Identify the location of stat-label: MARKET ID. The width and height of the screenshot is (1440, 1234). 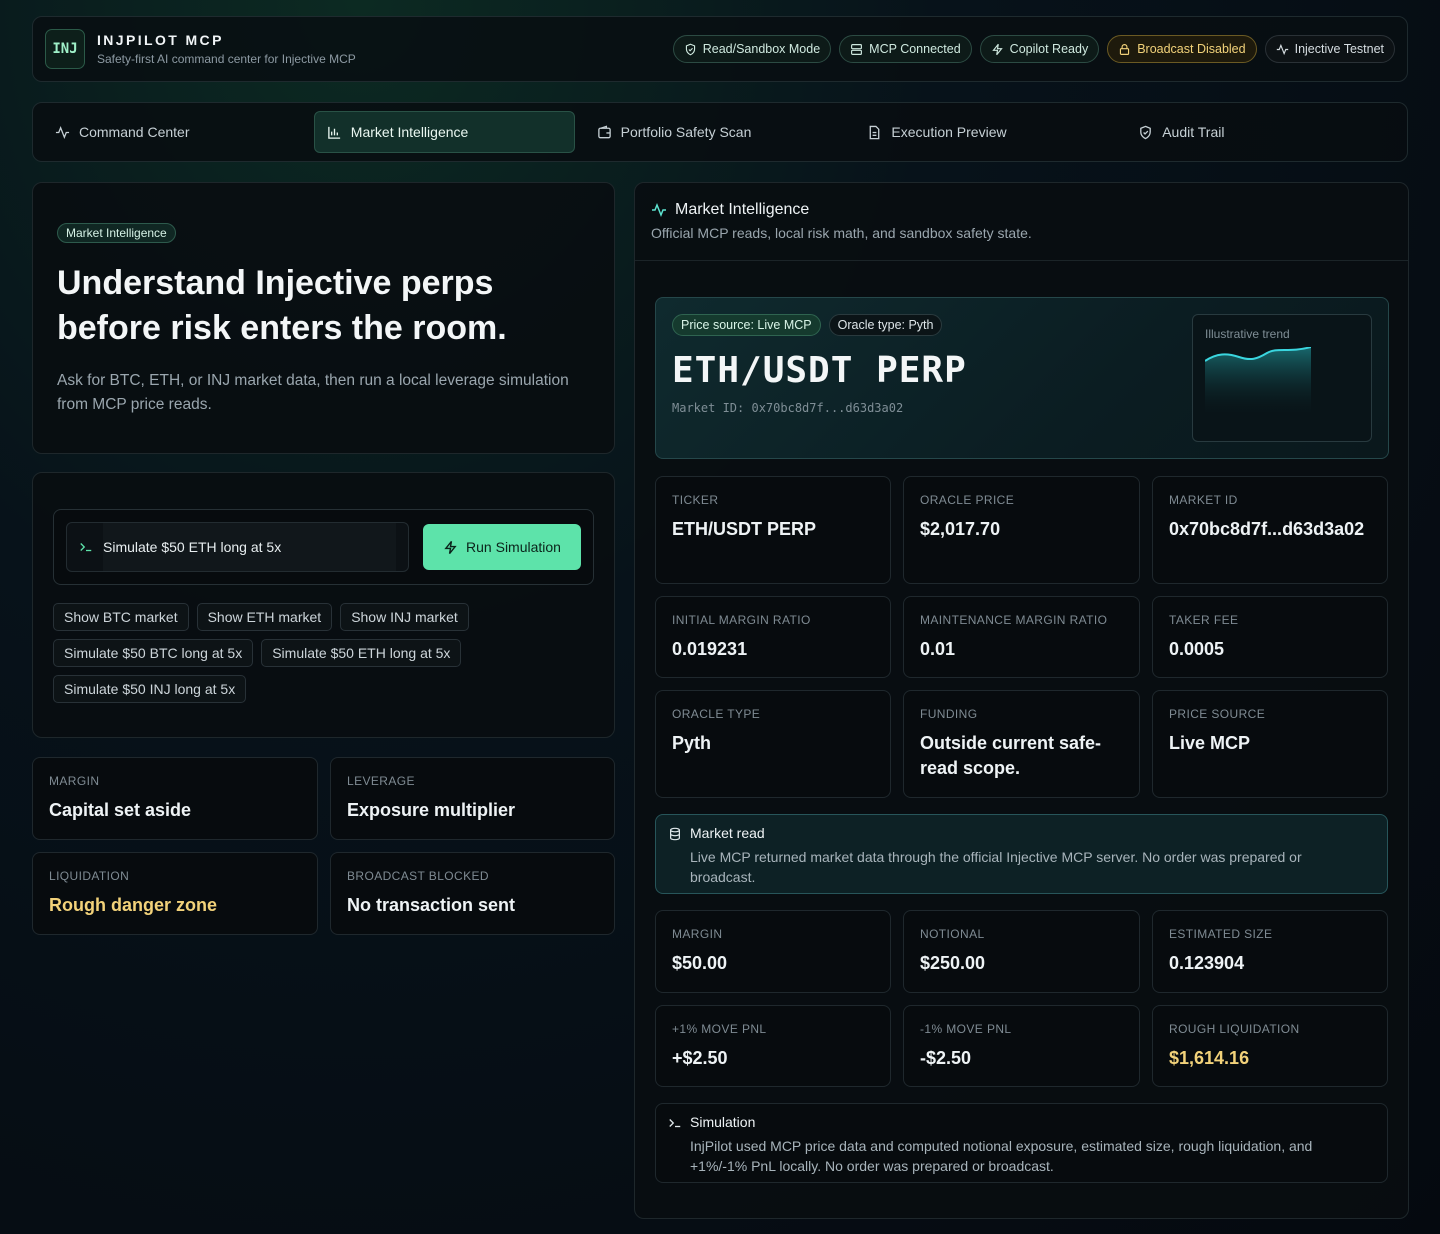
(1203, 500).